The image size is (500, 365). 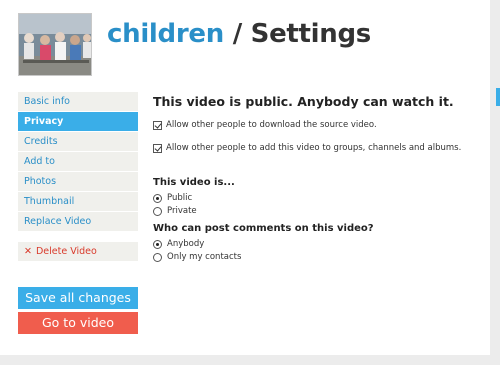 I want to click on video-thumbnail, so click(x=55, y=44).